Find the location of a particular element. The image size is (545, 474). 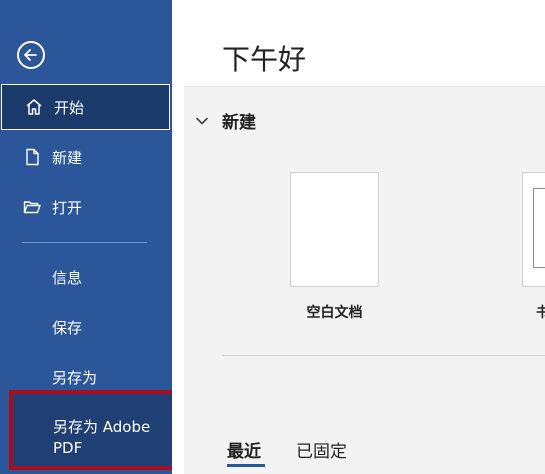

template-label: 书 is located at coordinates (540, 313).